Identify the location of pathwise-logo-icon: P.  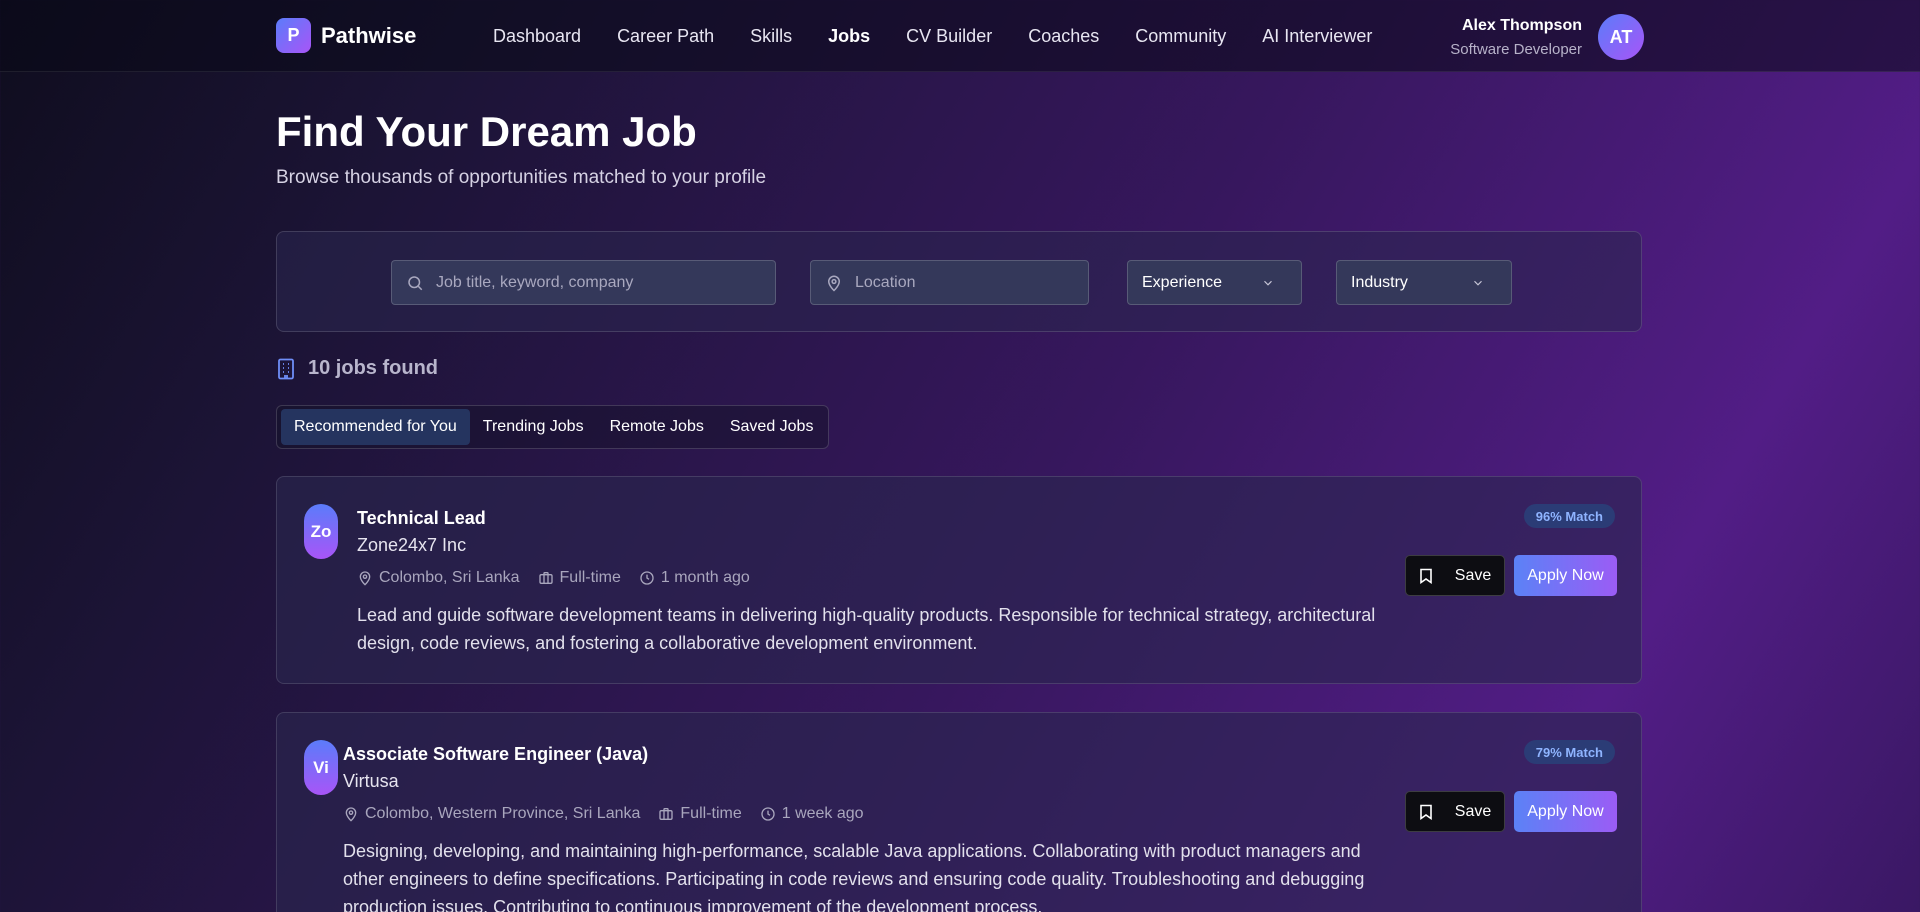
(293, 35).